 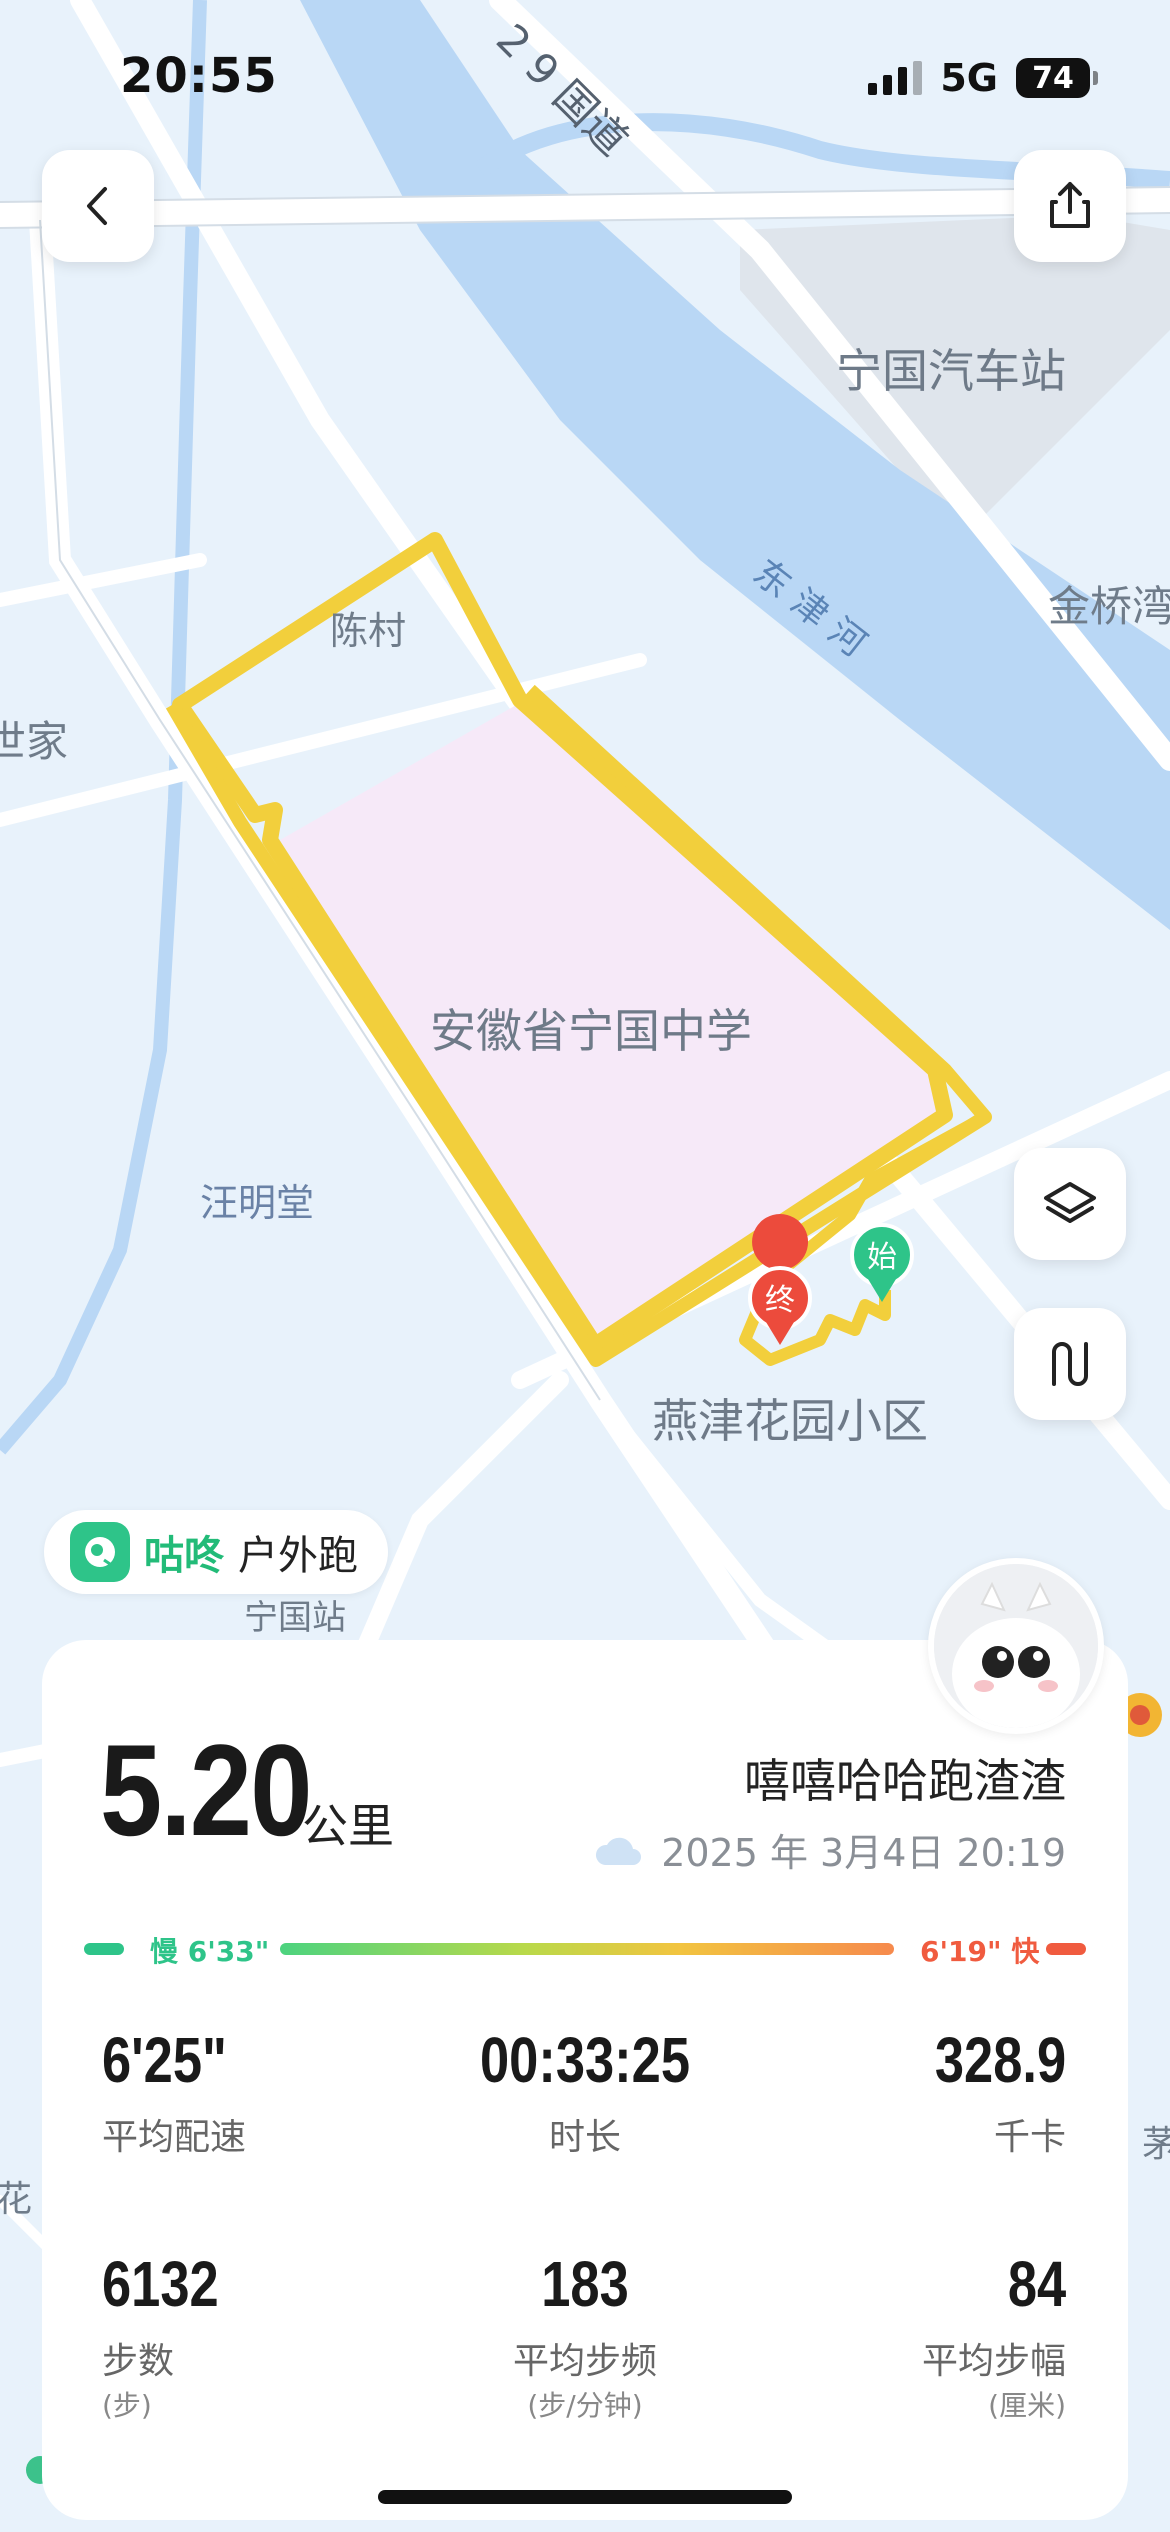 What do you see at coordinates (164, 2060) in the screenshot?
I see `avg-pace-value: 6'25"` at bounding box center [164, 2060].